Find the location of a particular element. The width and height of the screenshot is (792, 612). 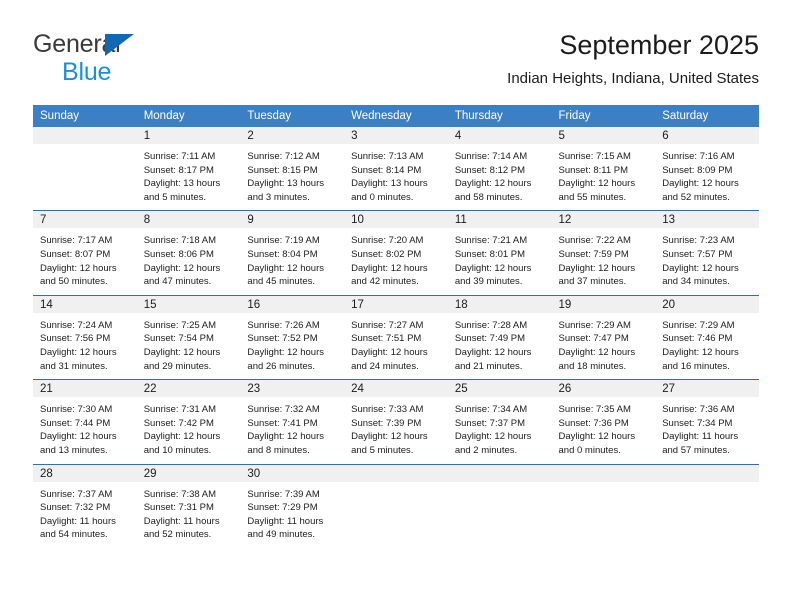

sunrise-text: Sunrise: 7:36 AM is located at coordinates (698, 410).